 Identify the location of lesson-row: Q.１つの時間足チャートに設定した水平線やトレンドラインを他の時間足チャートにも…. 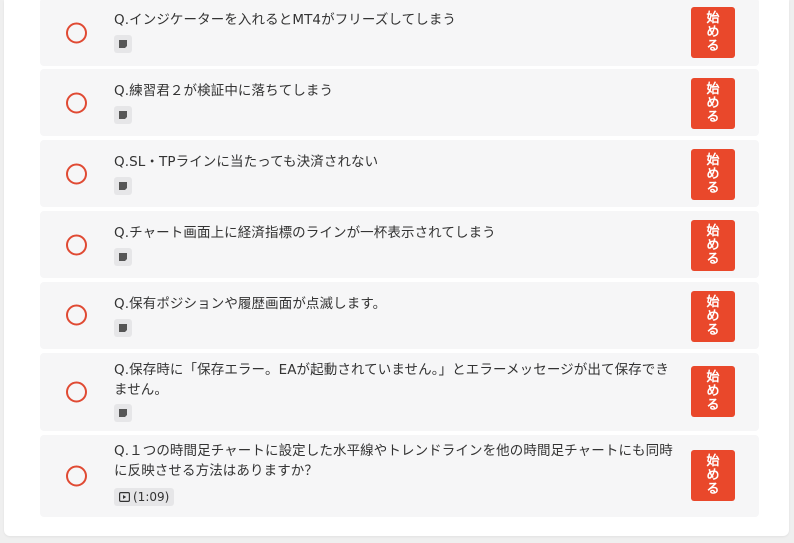
(399, 476).